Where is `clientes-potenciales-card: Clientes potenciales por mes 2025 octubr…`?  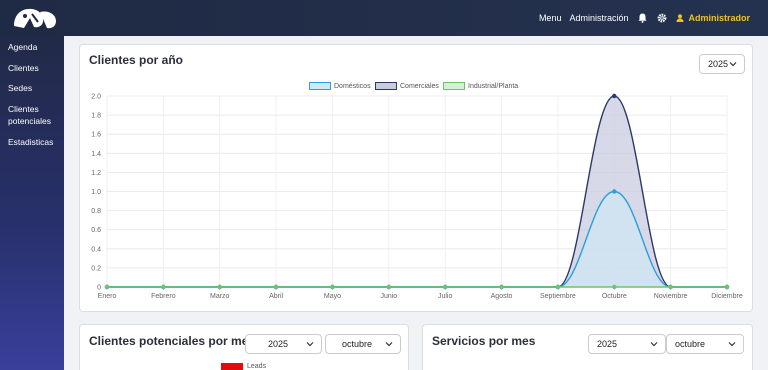 clientes-potenciales-card: Clientes potenciales por mes 2025 octubr… is located at coordinates (244, 347).